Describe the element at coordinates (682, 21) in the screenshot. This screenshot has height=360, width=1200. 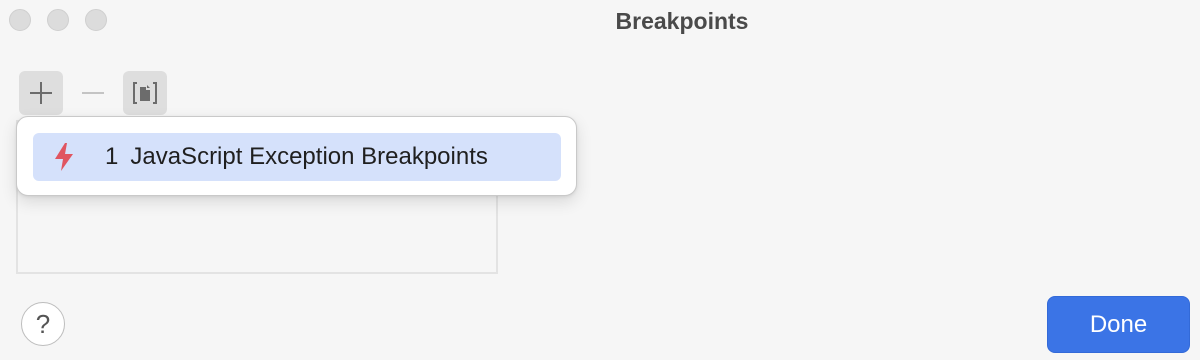
I see `window-title: Breakpoints` at that location.